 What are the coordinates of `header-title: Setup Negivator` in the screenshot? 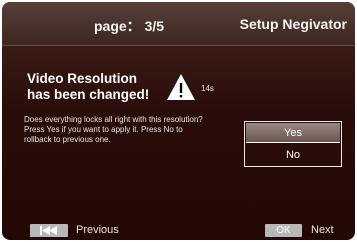 It's located at (293, 24).